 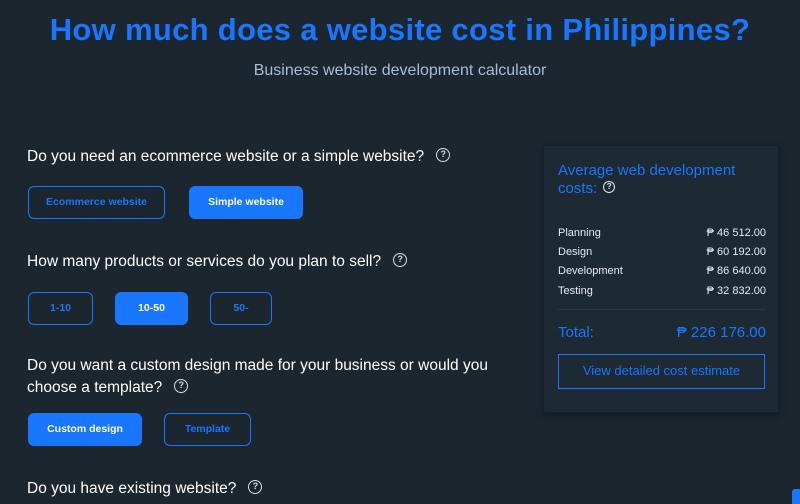 I want to click on option-template: Template, so click(x=207, y=429).